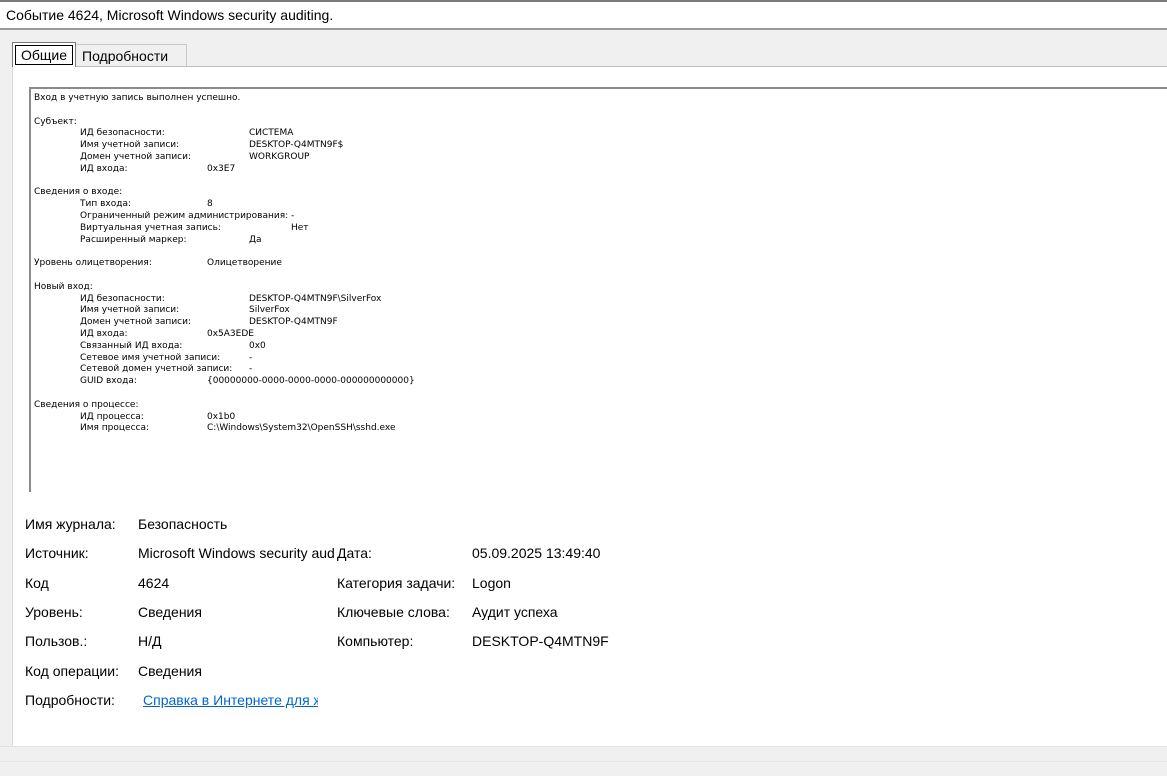  What do you see at coordinates (170, 671) in the screenshot?
I see `opcode-value: Сведения` at bounding box center [170, 671].